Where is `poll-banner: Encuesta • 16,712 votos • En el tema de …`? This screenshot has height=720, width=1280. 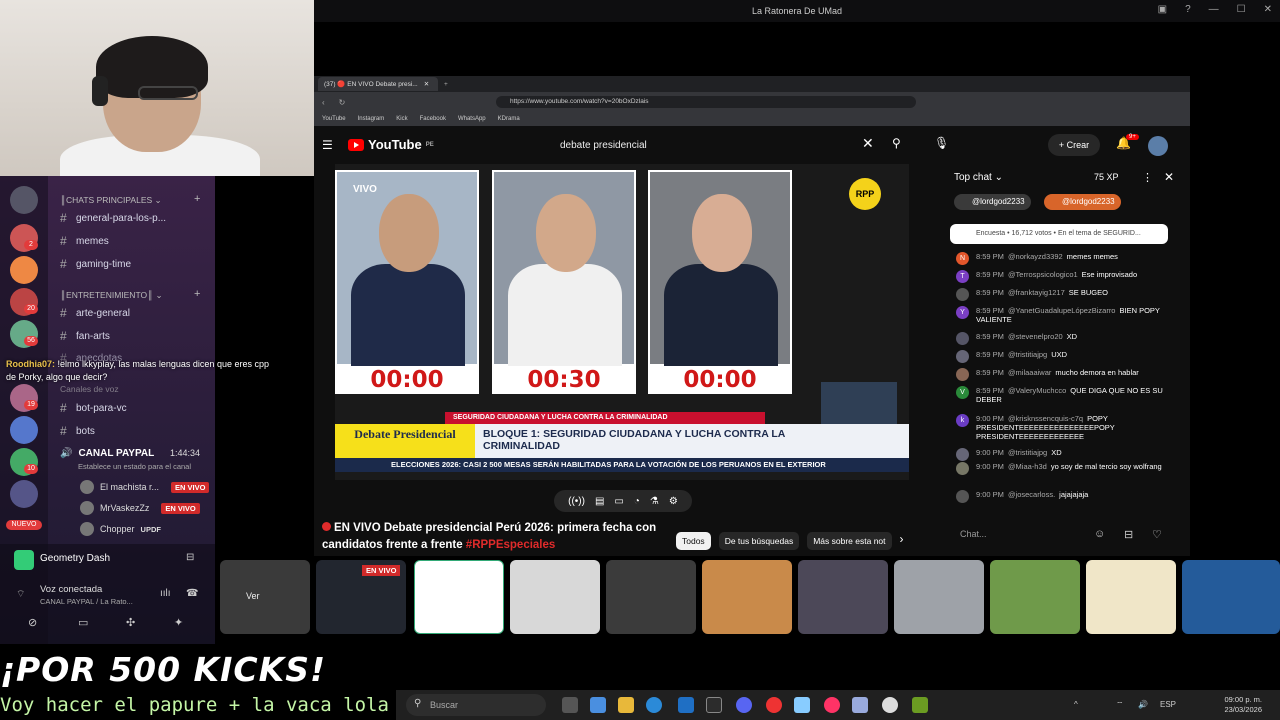
poll-banner: Encuesta • 16,712 votos • En el tema de … is located at coordinates (1059, 234).